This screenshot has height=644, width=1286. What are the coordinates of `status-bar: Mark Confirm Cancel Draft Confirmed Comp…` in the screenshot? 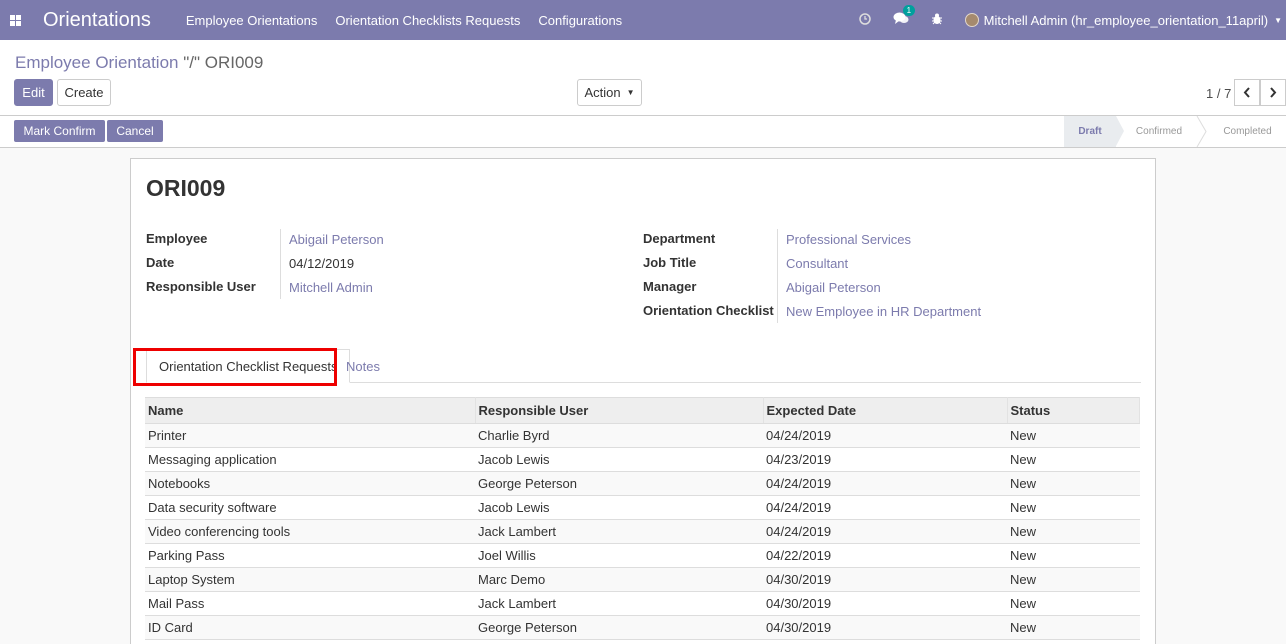 It's located at (643, 132).